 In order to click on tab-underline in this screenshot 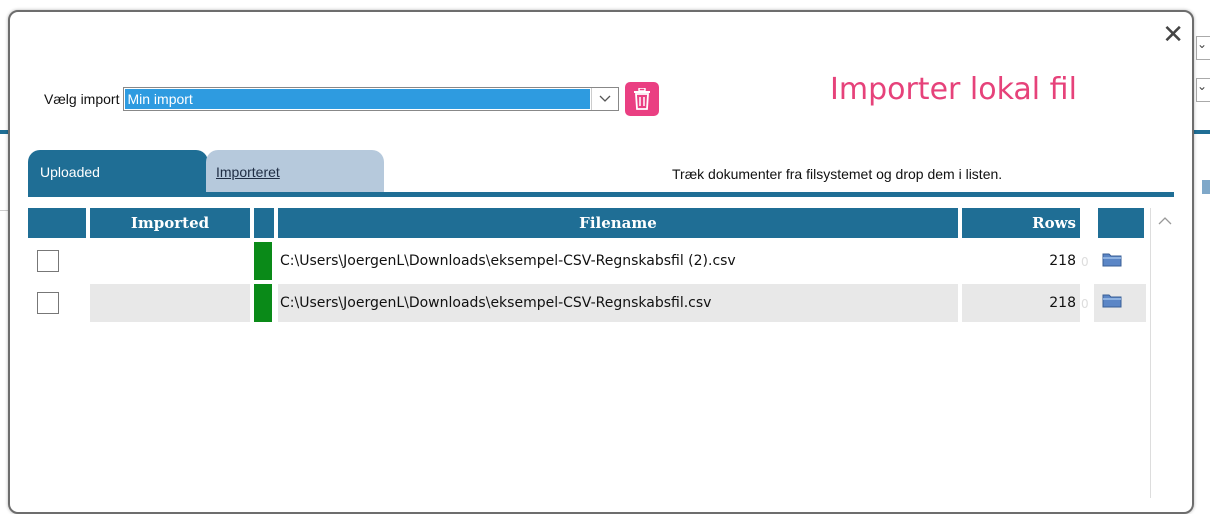, I will do `click(601, 194)`.